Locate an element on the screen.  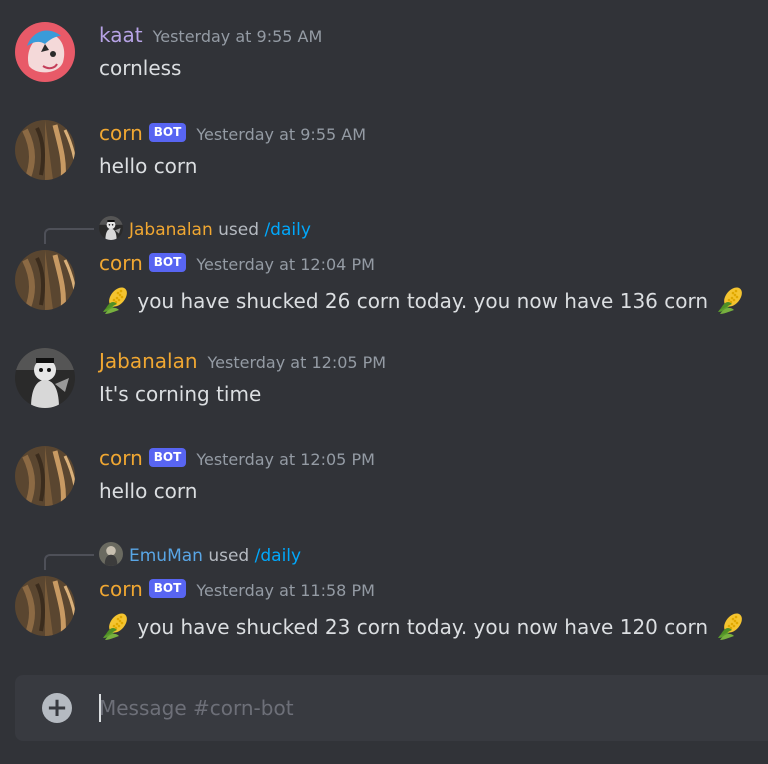
message-header: corn BOT Yesterday at 9:55 AM is located at coordinates (232, 133).